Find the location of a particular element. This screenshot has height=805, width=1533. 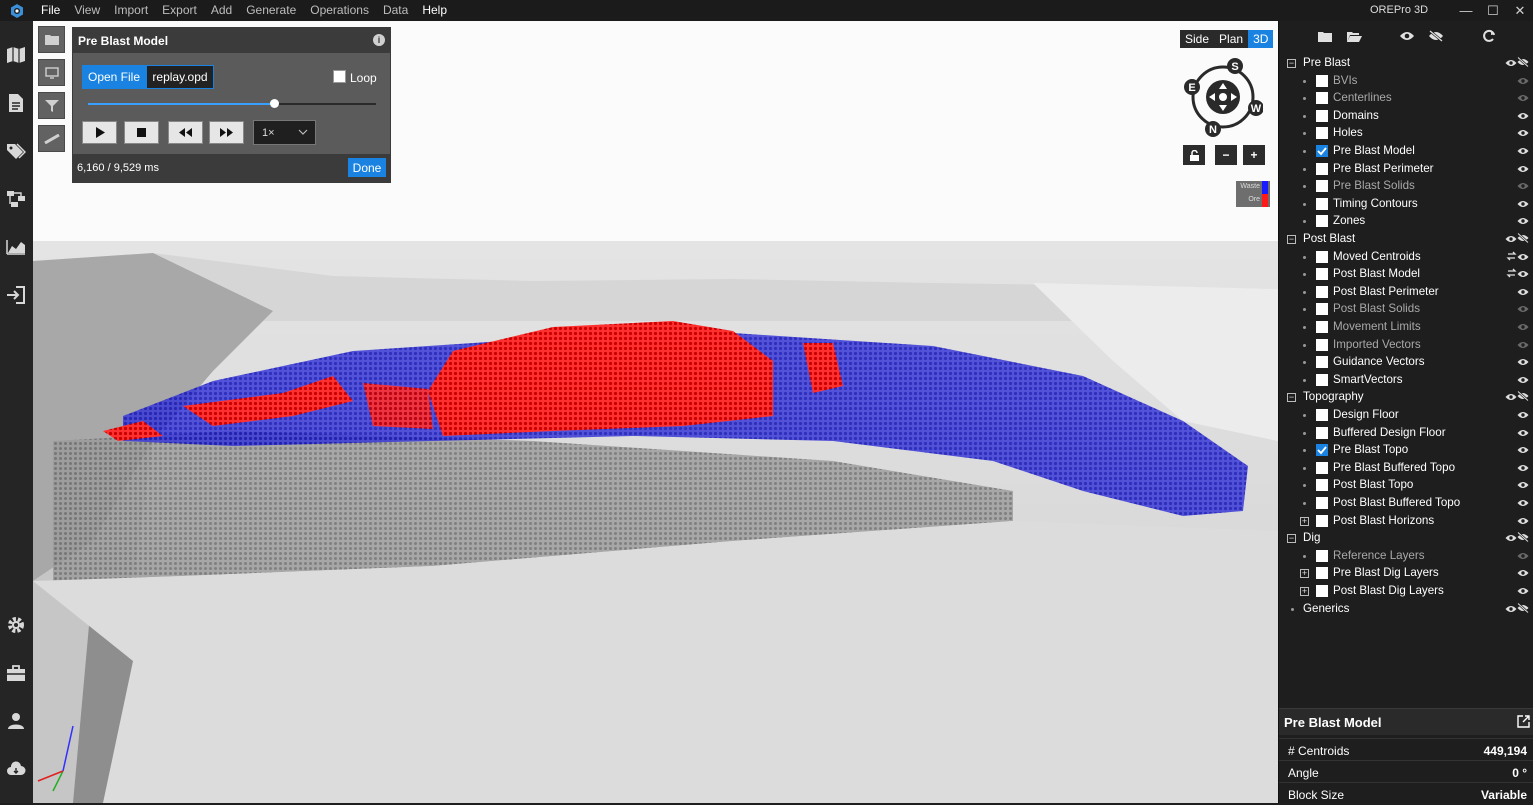

flow-icon is located at coordinates (16, 199).